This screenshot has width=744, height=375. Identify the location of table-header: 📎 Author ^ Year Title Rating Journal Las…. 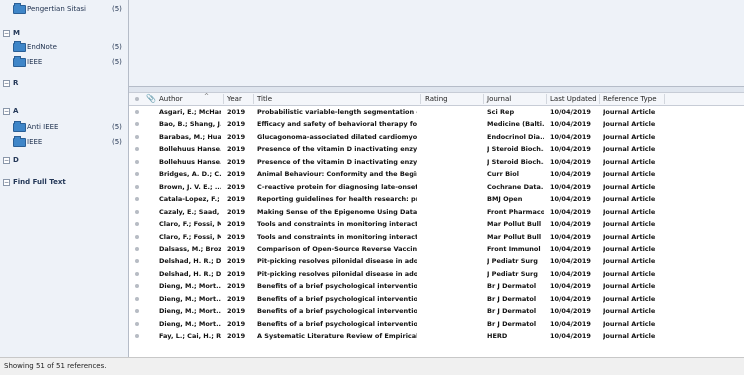
(436, 99).